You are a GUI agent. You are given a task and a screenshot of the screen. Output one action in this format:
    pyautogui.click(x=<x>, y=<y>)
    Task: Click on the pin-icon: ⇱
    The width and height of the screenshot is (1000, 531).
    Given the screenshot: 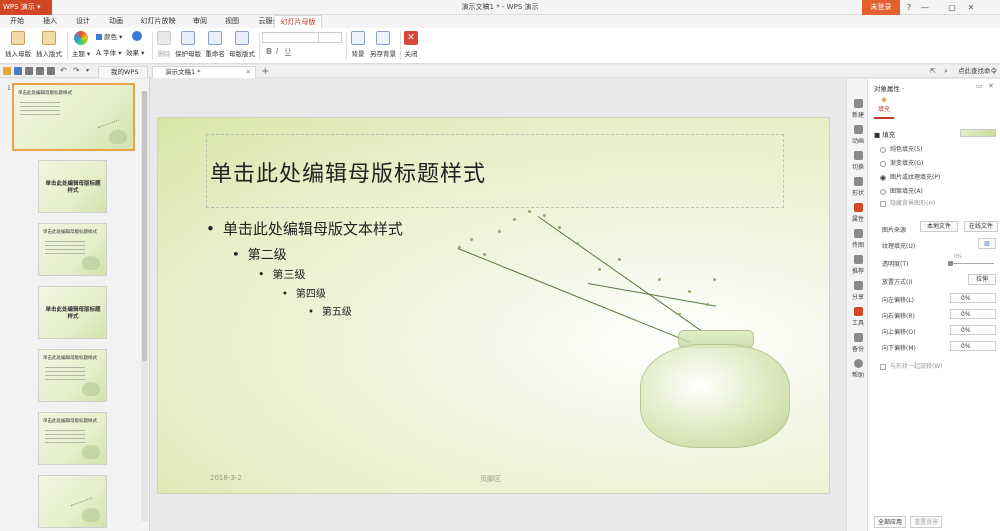 What is the action you would take?
    pyautogui.click(x=934, y=71)
    